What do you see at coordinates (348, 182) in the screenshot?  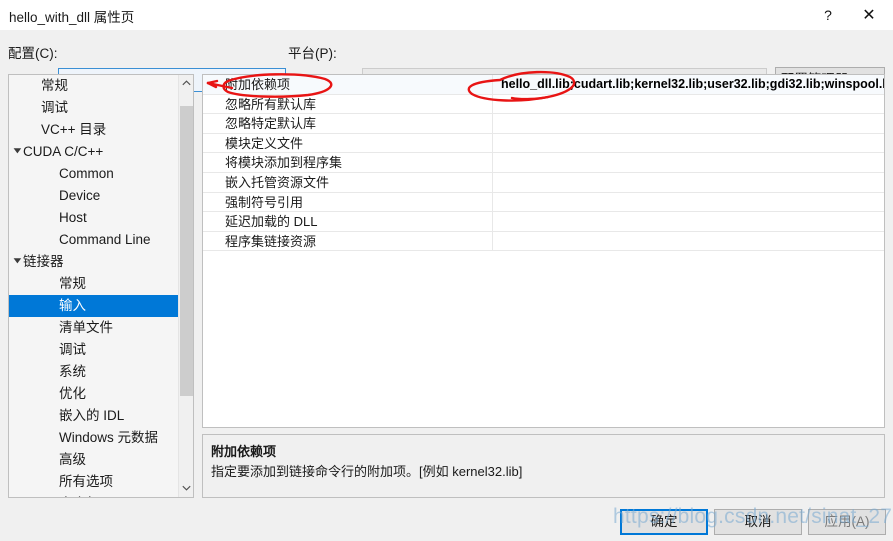 I see `property-name: 嵌入托管资源文件` at bounding box center [348, 182].